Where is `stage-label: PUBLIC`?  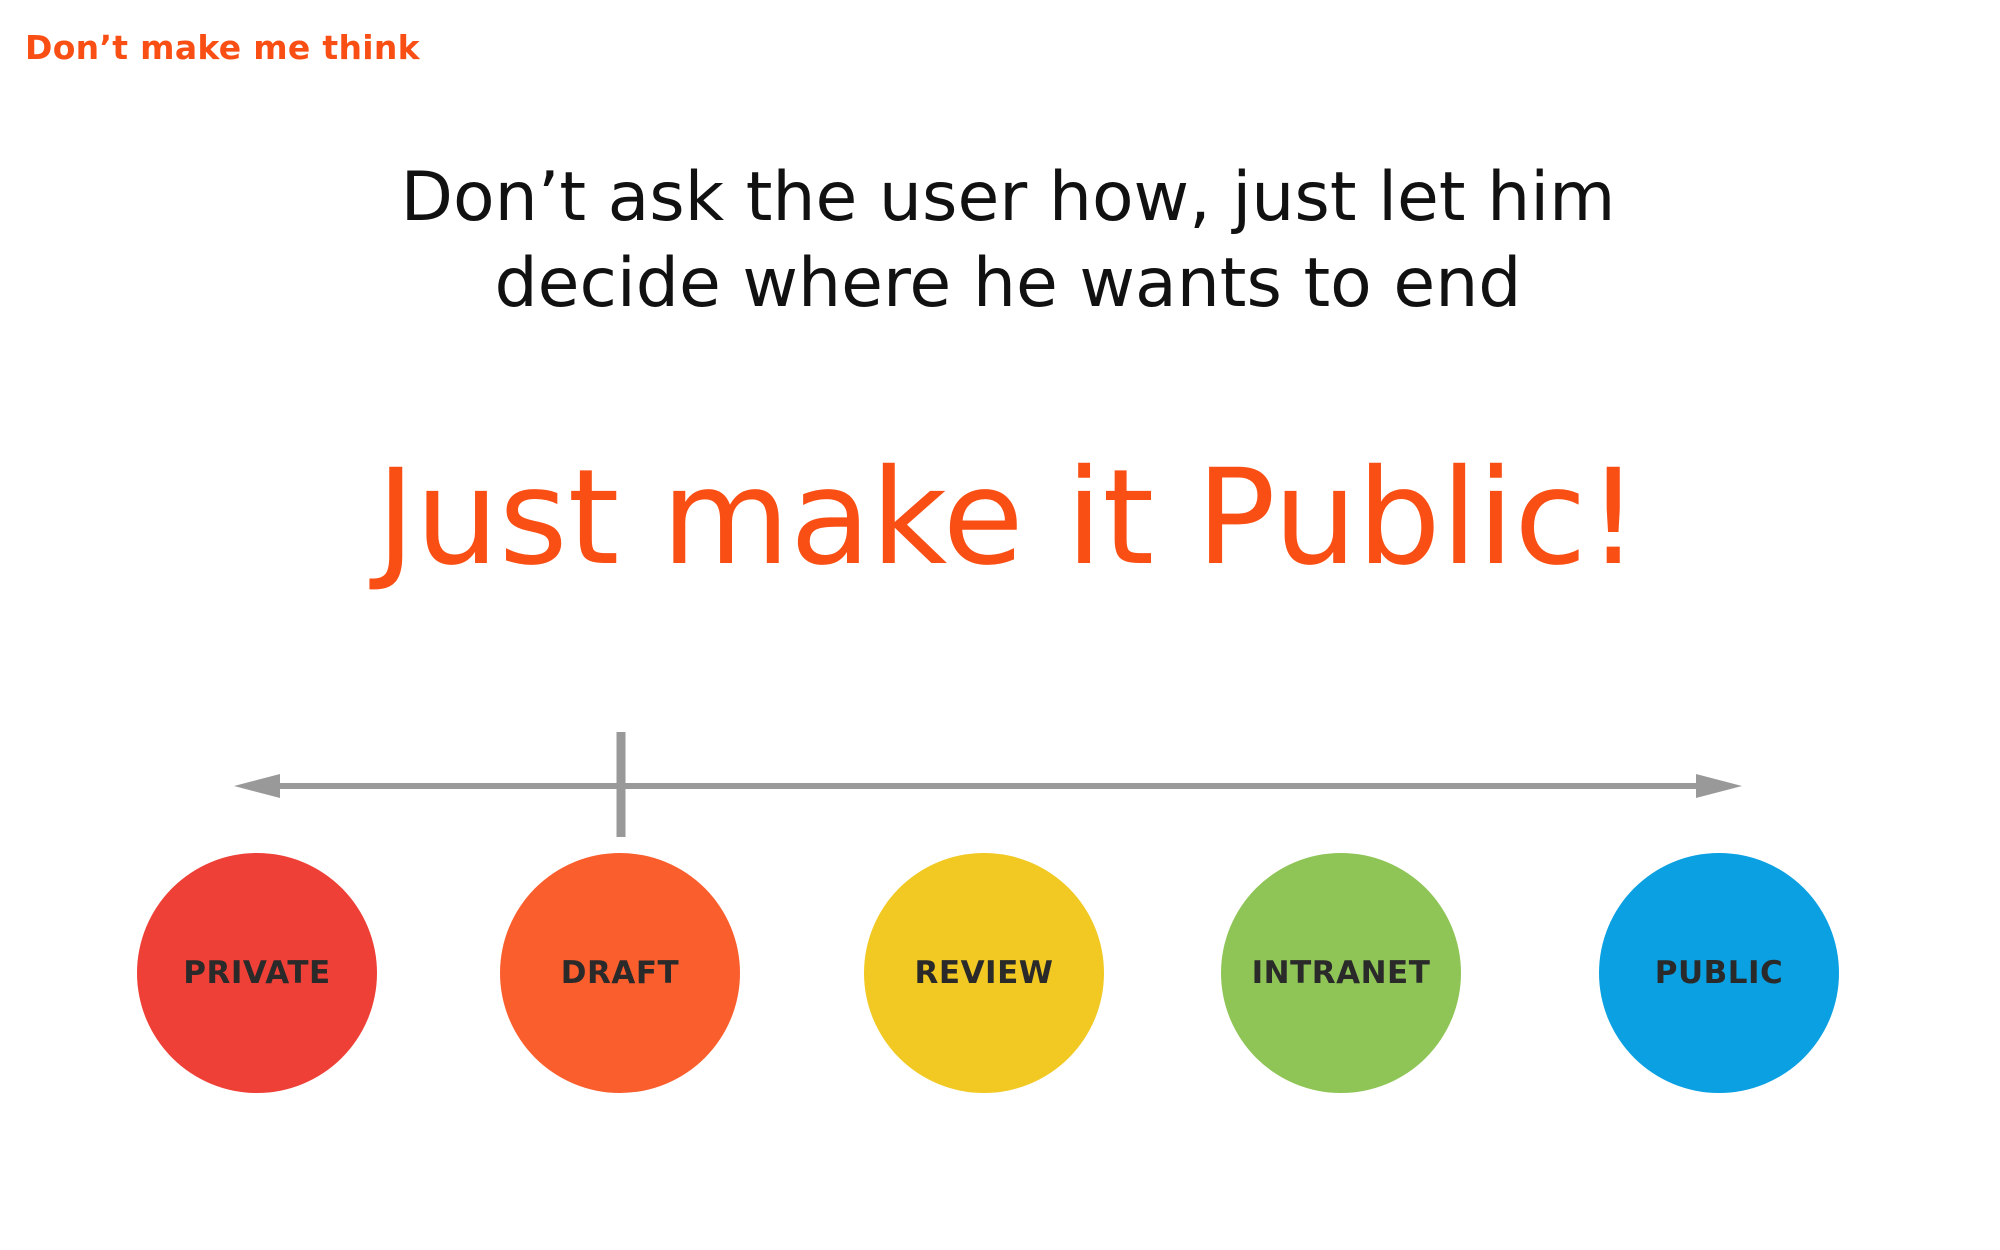
stage-label: PUBLIC is located at coordinates (1719, 973).